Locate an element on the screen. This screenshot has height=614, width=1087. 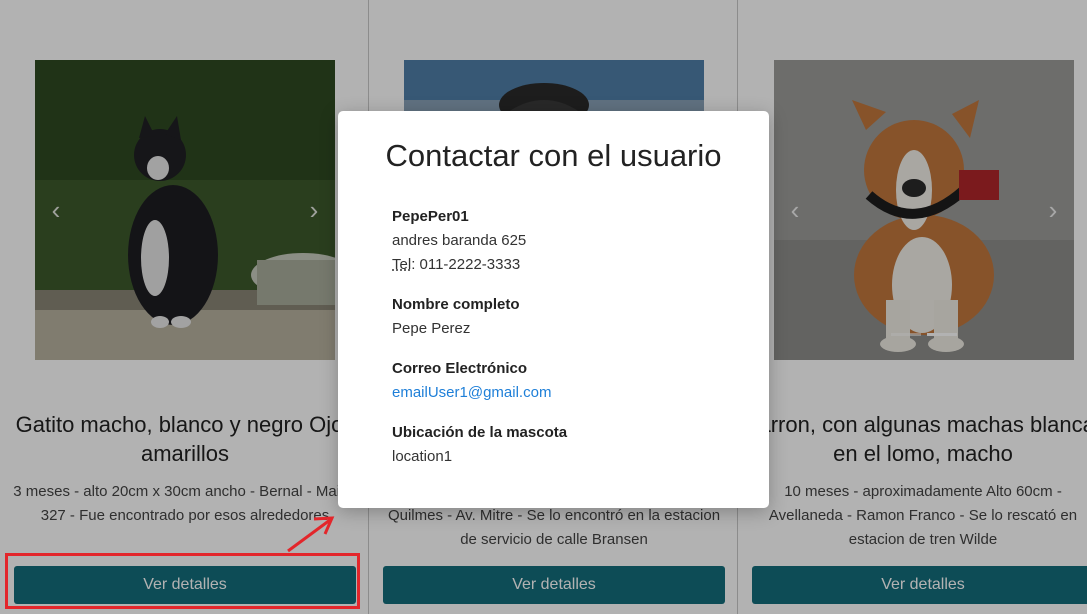
fullname-section: Nombre completo Pepe Perez is located at coordinates (572, 317).